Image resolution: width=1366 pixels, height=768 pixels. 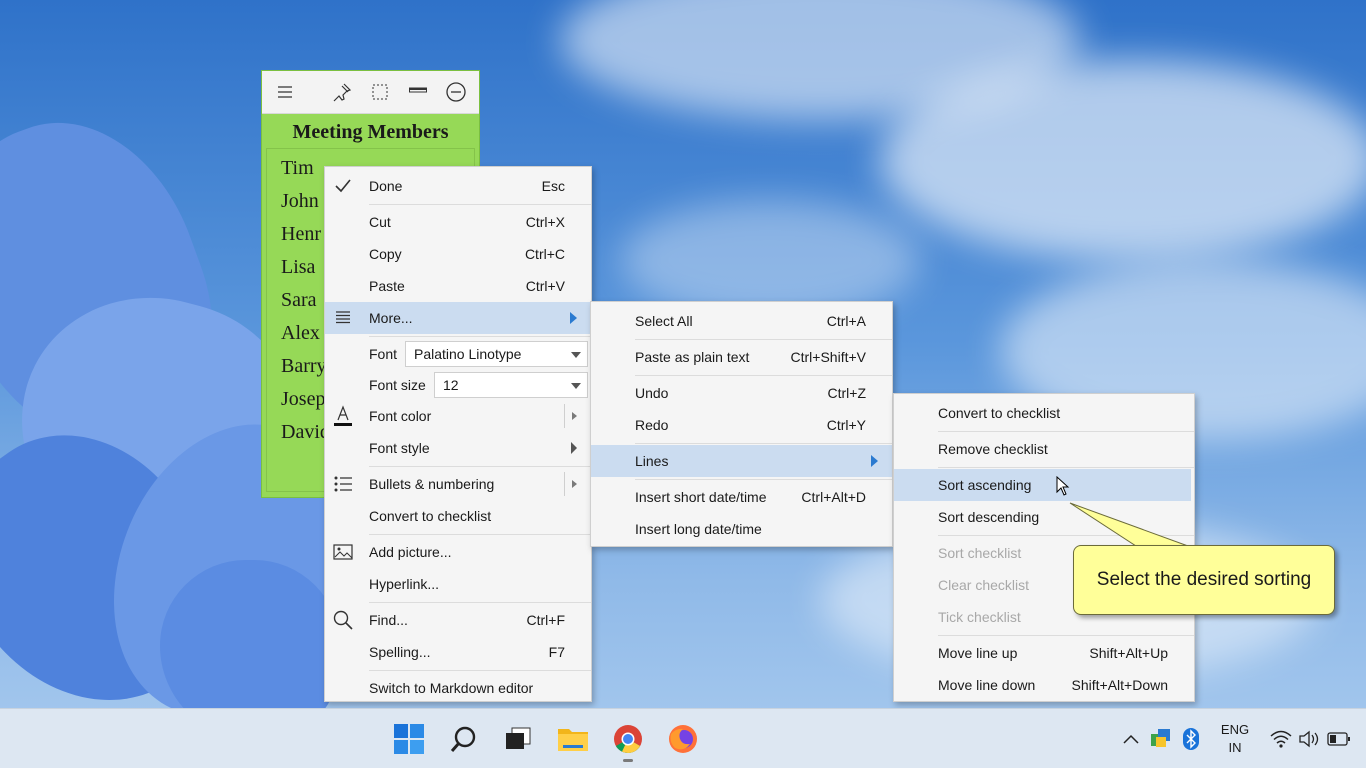 What do you see at coordinates (1235, 739) in the screenshot?
I see `input-language-indicator: ENG IN` at bounding box center [1235, 739].